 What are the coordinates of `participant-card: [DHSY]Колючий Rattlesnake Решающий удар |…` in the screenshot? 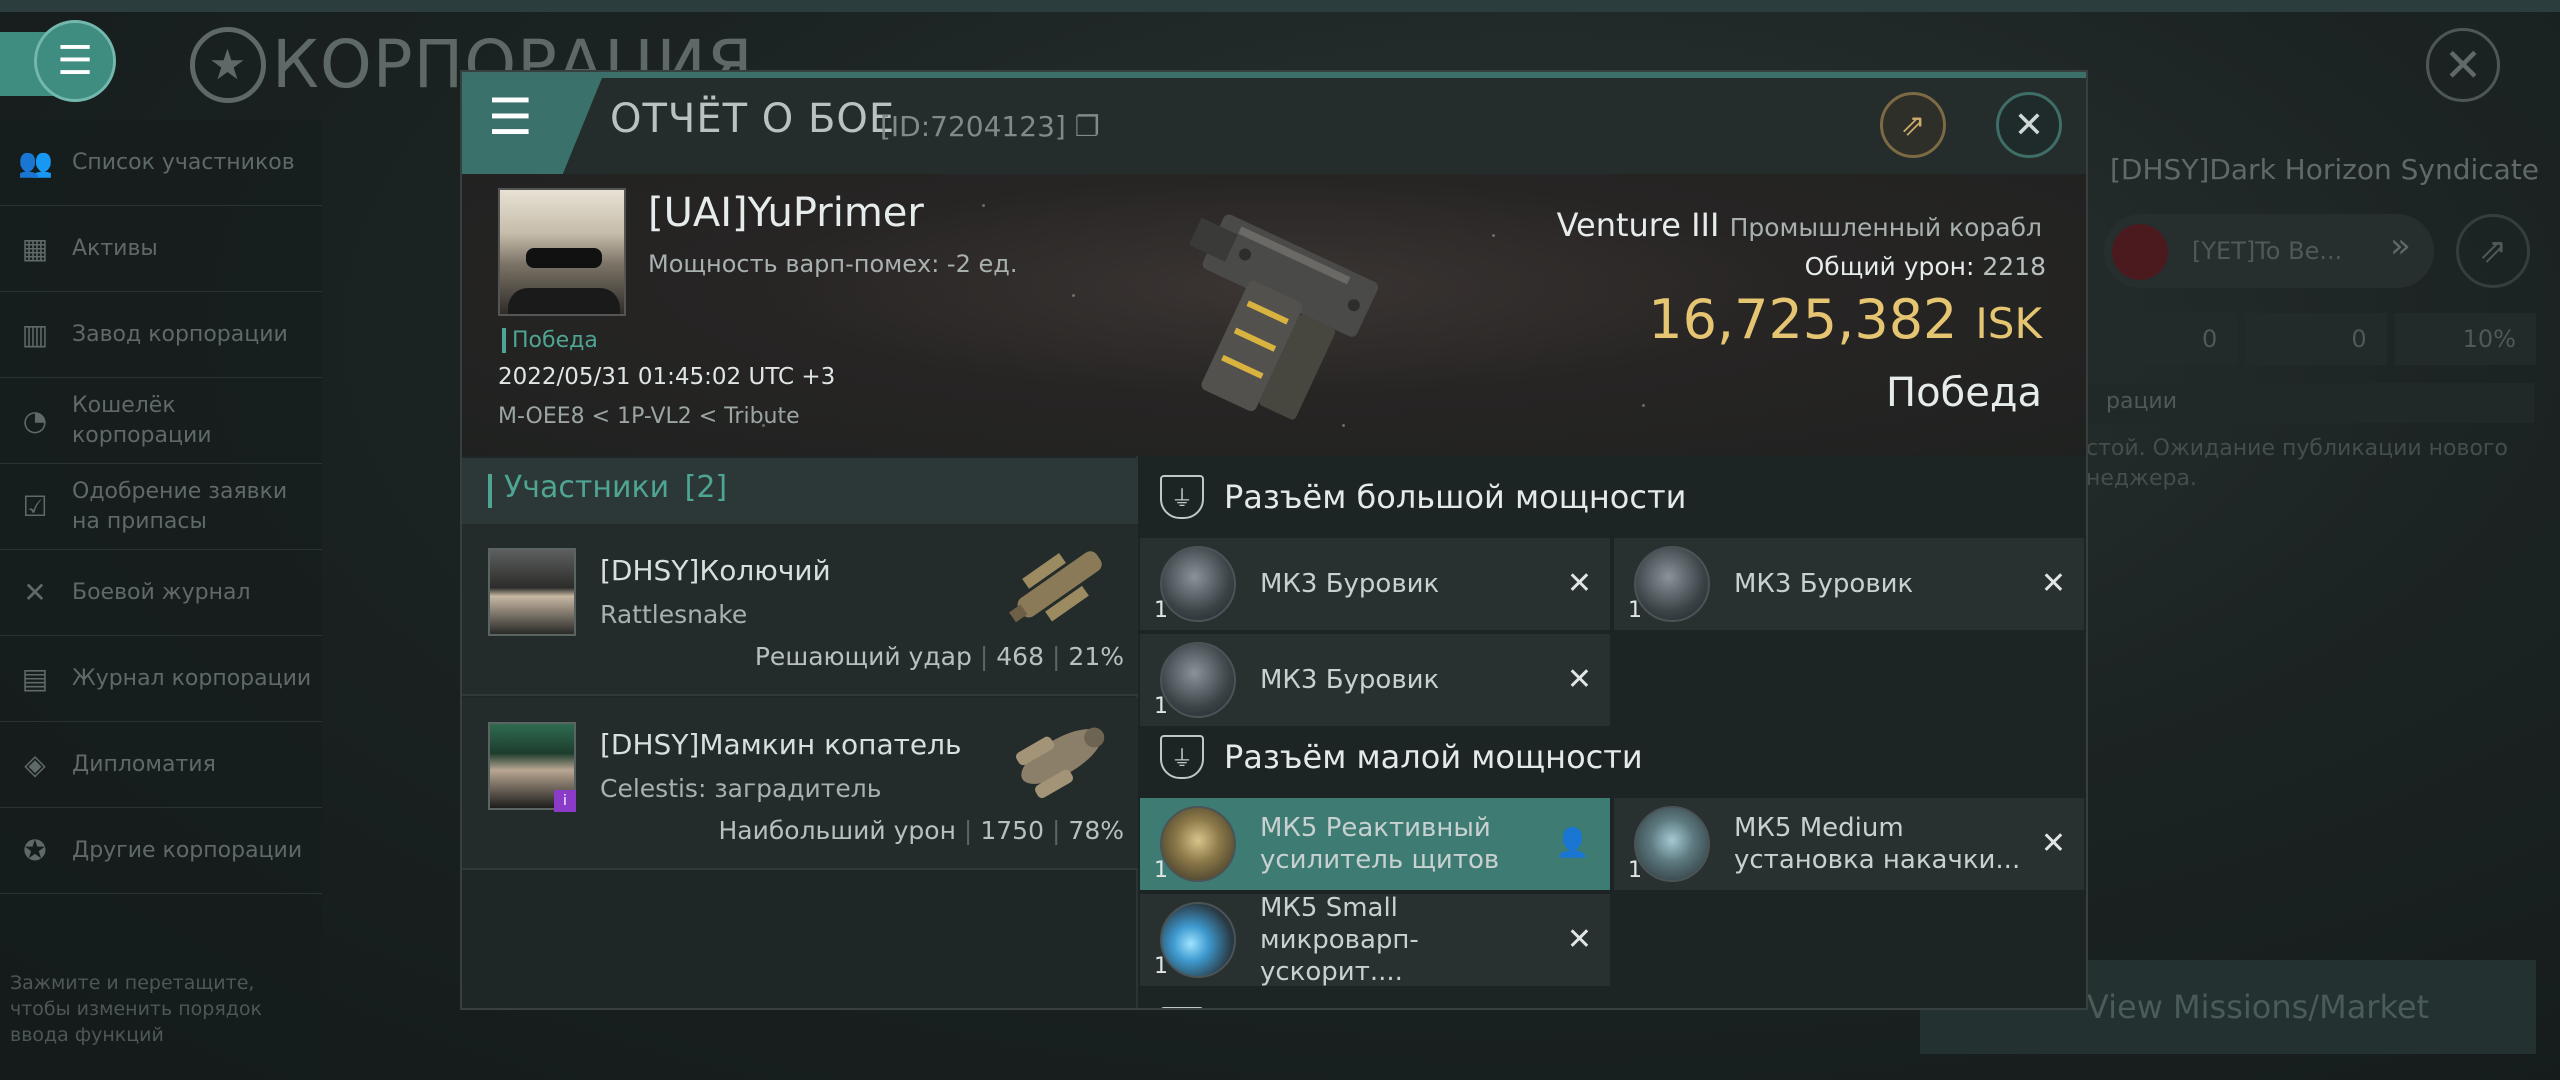 It's located at (800, 610).